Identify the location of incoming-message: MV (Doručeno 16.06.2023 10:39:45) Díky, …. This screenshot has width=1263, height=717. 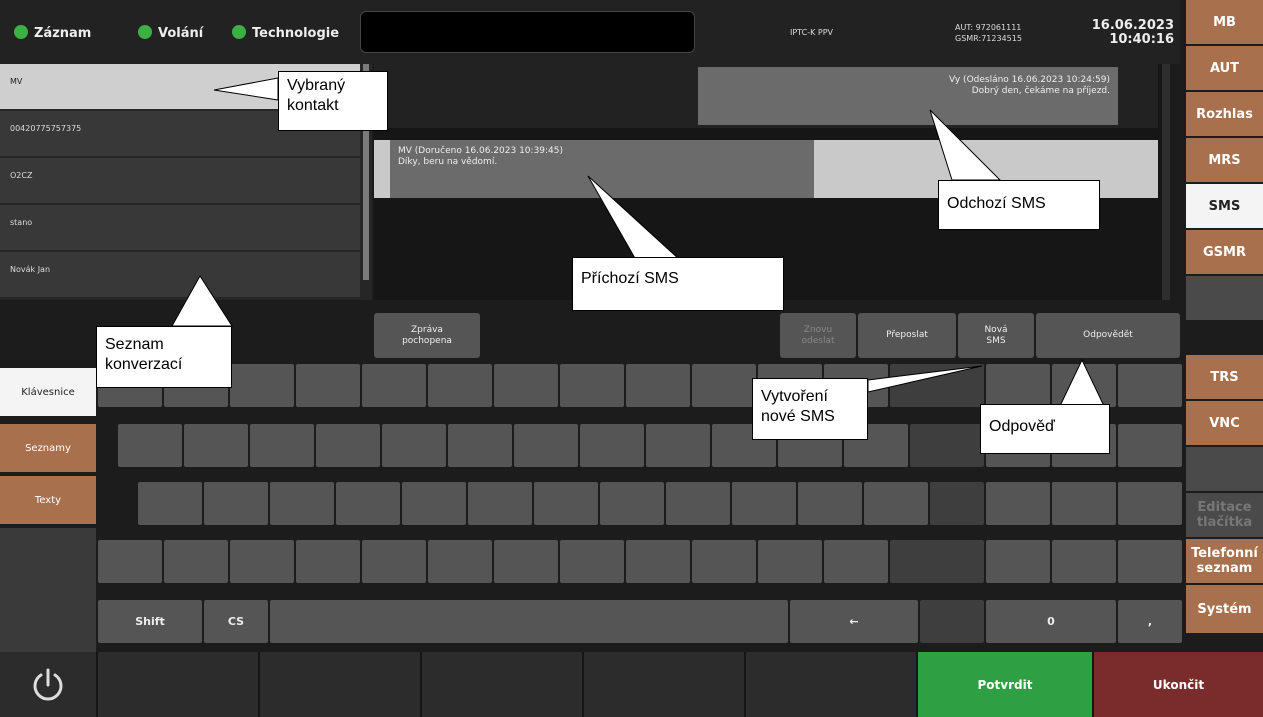
(602, 169).